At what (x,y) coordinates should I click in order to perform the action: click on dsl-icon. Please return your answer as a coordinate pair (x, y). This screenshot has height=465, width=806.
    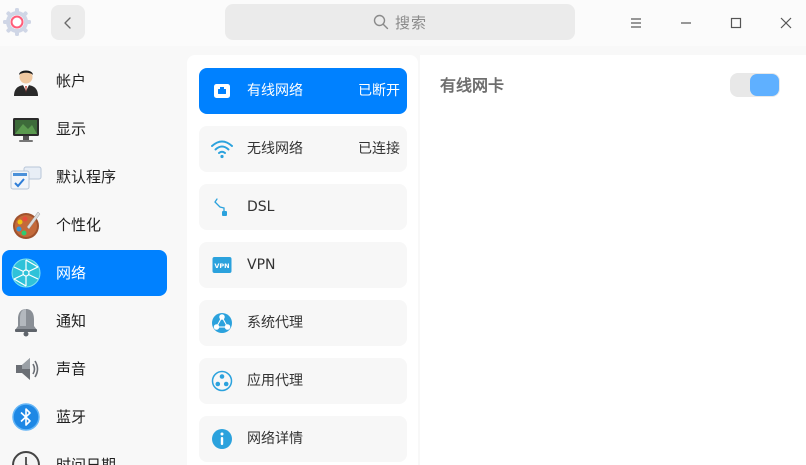
    Looking at the image, I should click on (220, 207).